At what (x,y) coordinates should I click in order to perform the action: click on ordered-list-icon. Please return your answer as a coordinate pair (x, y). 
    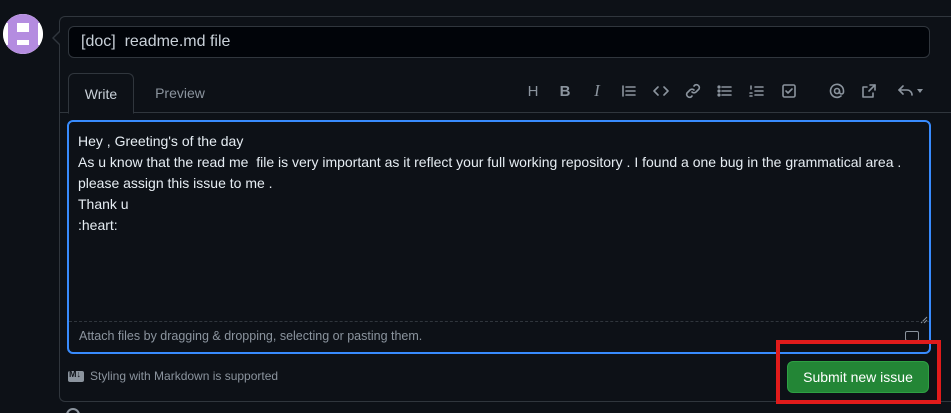
    Looking at the image, I should click on (757, 91).